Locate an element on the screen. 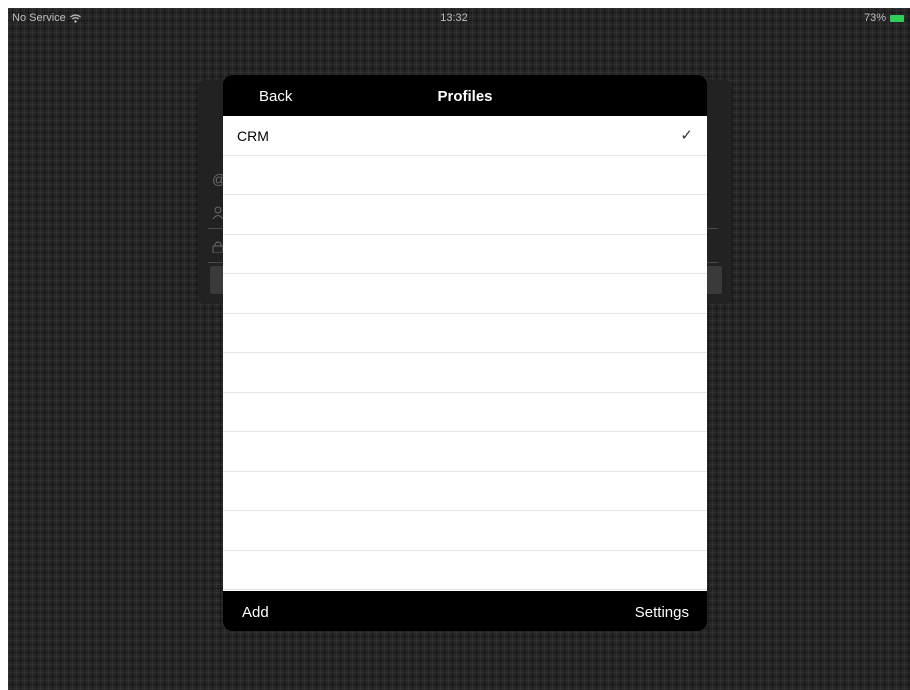  battery-status: 73% is located at coordinates (884, 18).